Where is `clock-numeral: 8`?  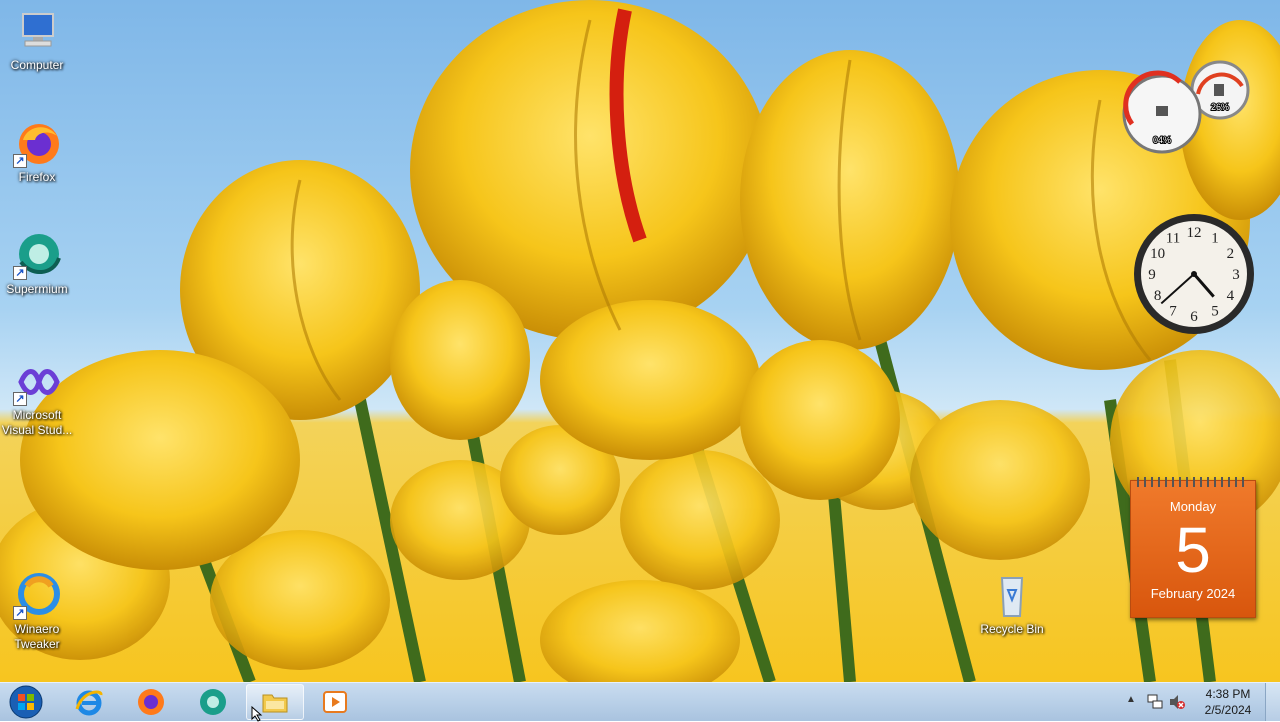 clock-numeral: 8 is located at coordinates (1158, 296).